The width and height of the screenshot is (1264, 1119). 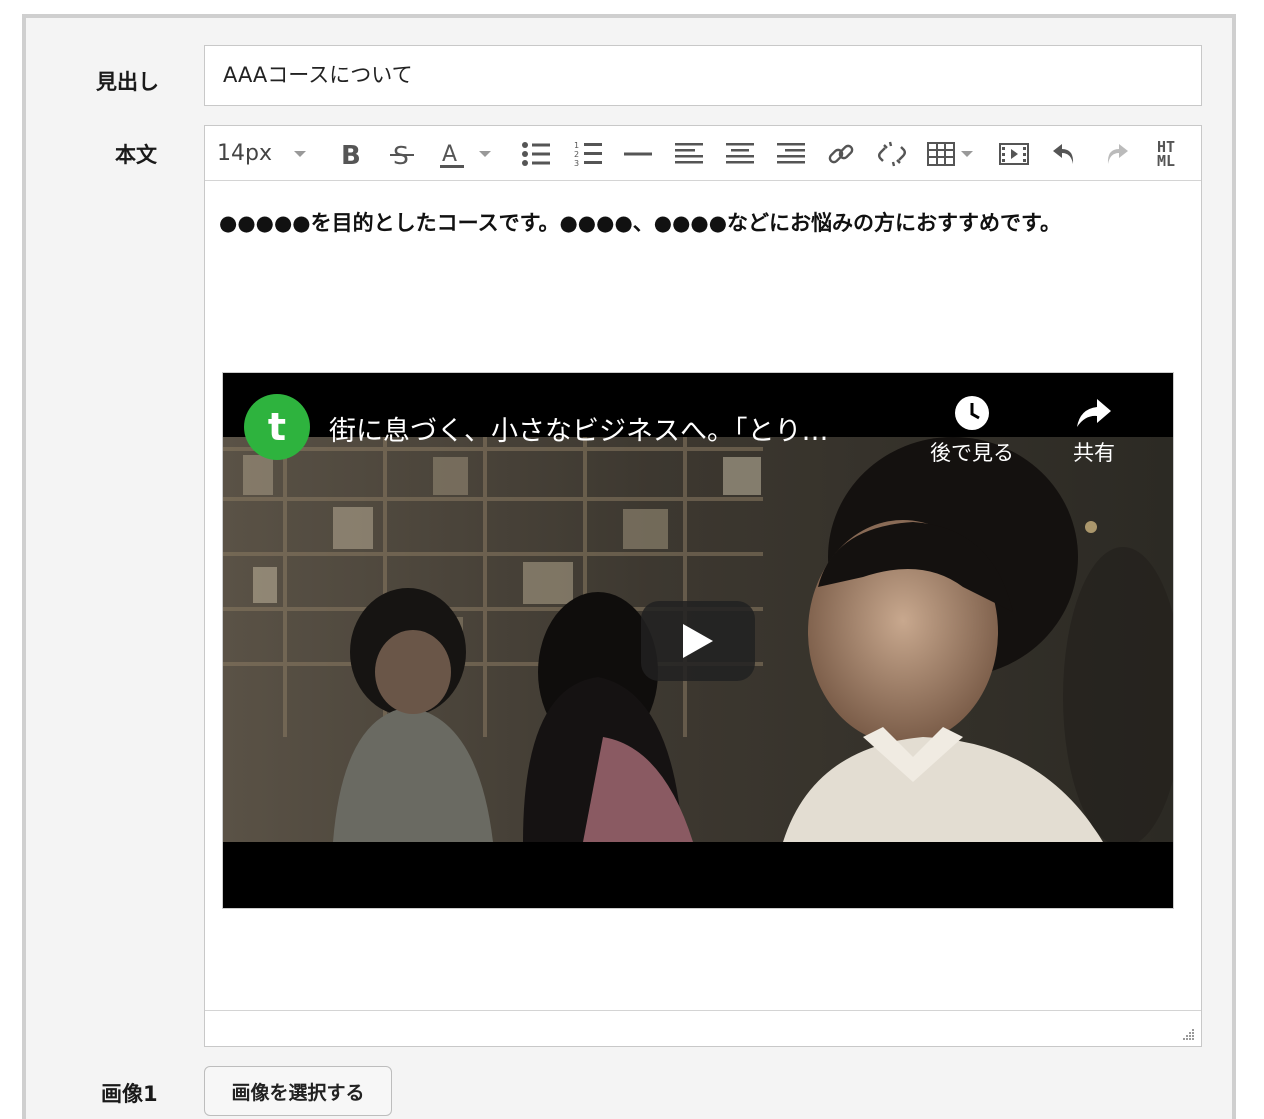 I want to click on undo-button, so click(x=1065, y=153).